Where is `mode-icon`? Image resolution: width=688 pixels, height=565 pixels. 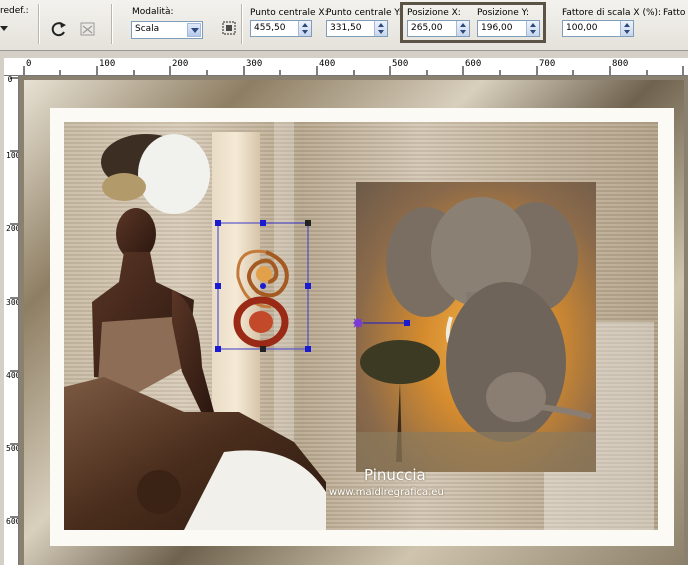
mode-icon is located at coordinates (229, 28).